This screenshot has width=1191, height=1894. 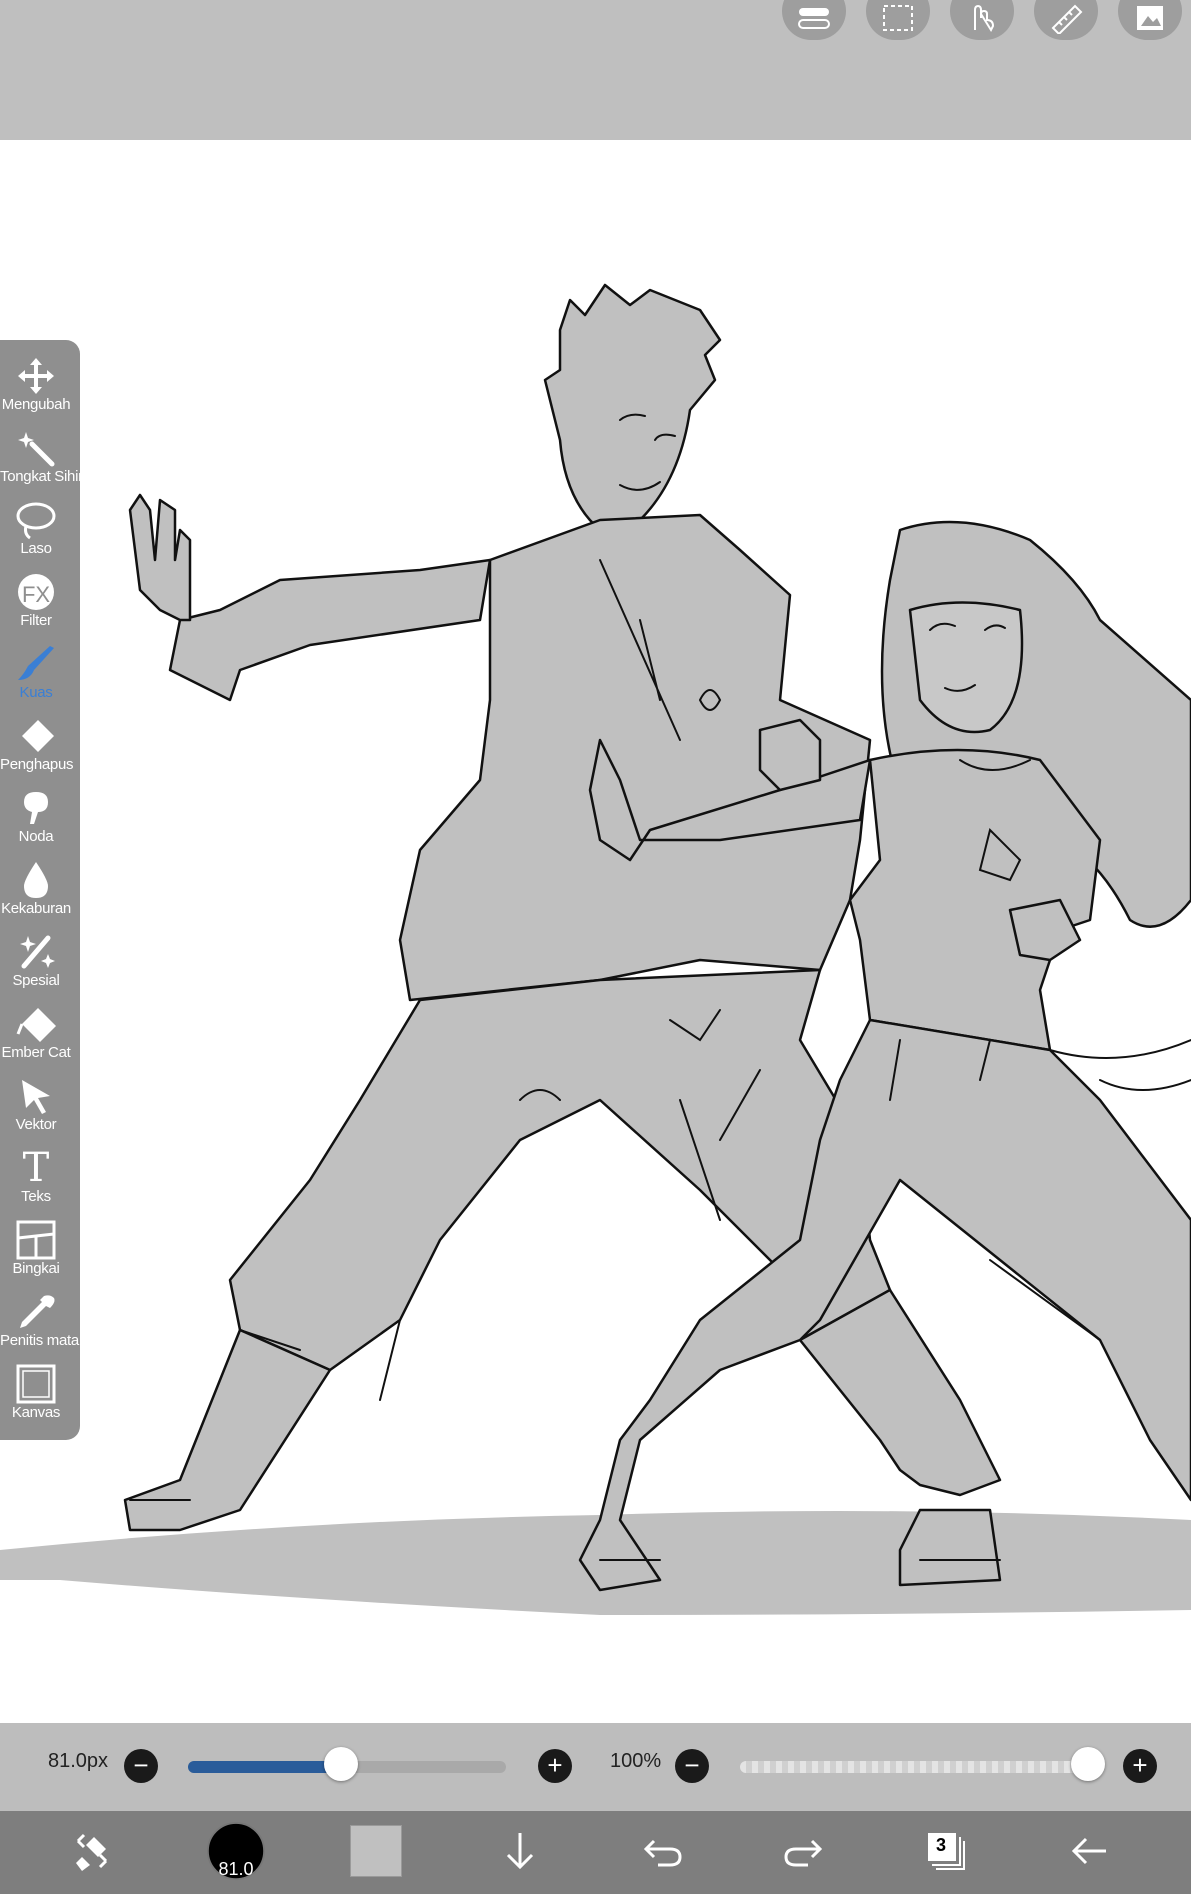 What do you see at coordinates (36, 1240) in the screenshot?
I see `frame-icon` at bounding box center [36, 1240].